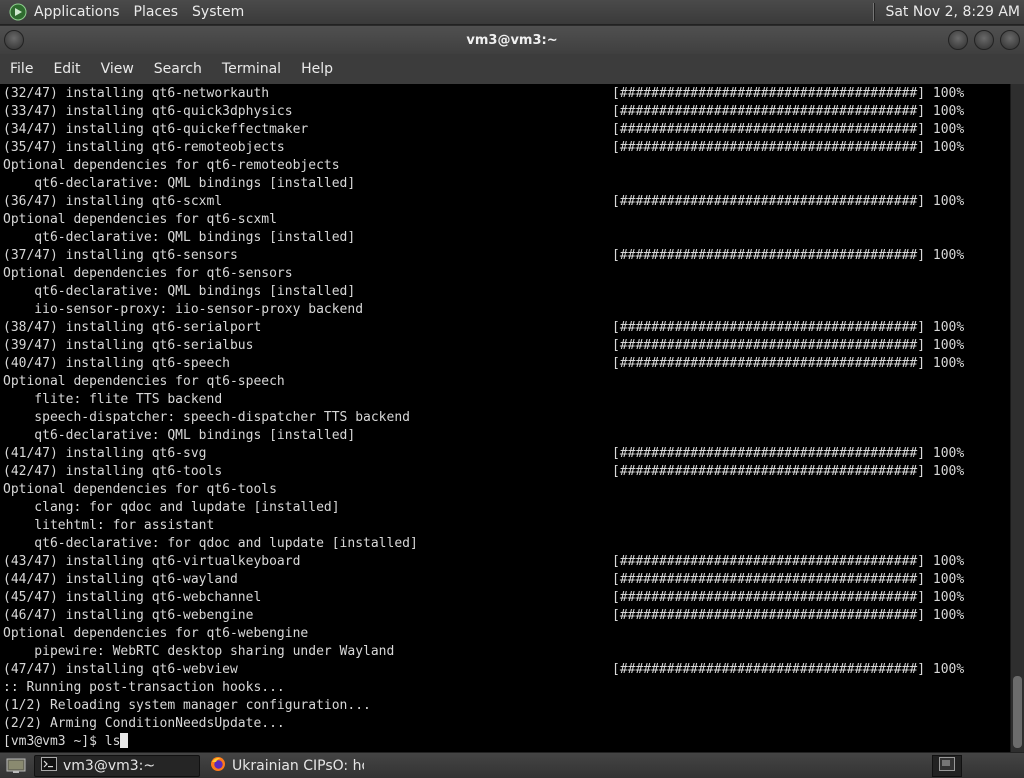  I want to click on window-titlebar: vm3@vm3:~, so click(512, 40).